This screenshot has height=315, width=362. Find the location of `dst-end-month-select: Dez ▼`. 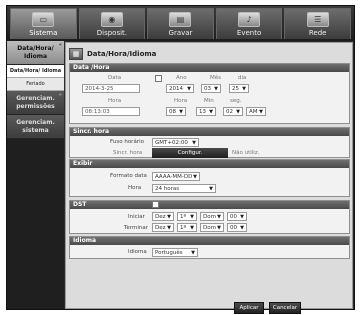

dst-end-month-select: Dez ▼ is located at coordinates (163, 227).